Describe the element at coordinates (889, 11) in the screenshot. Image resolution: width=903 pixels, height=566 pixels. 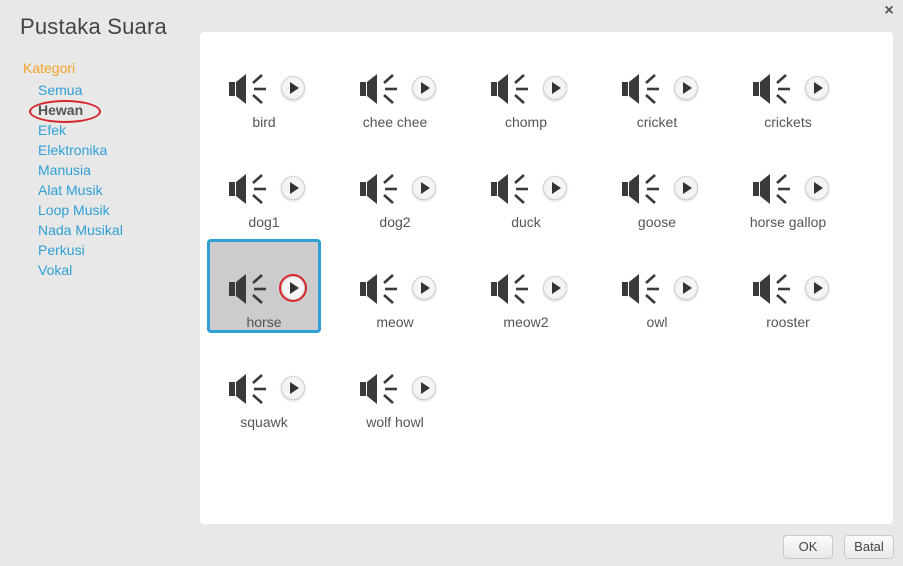
I see `close-icon: ×` at that location.